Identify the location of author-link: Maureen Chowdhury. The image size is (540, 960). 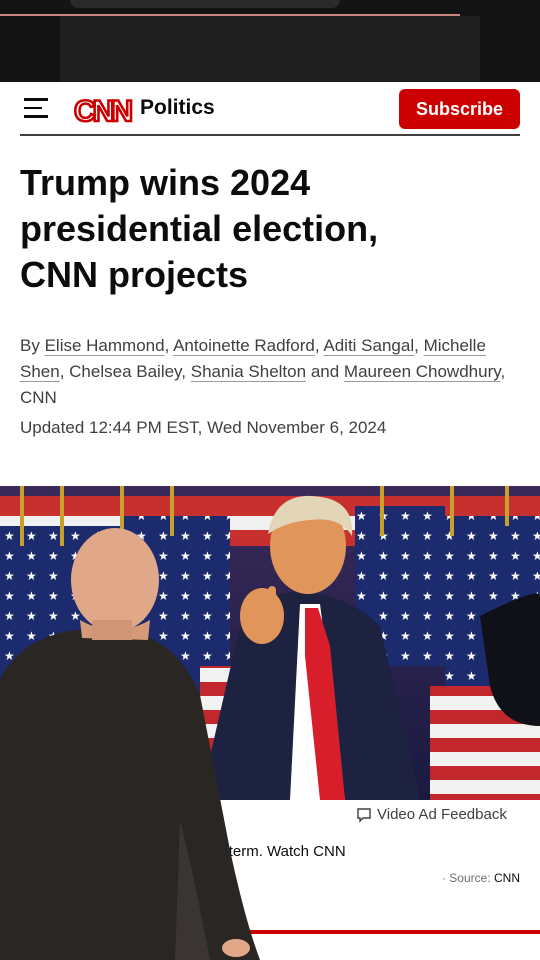
(422, 371).